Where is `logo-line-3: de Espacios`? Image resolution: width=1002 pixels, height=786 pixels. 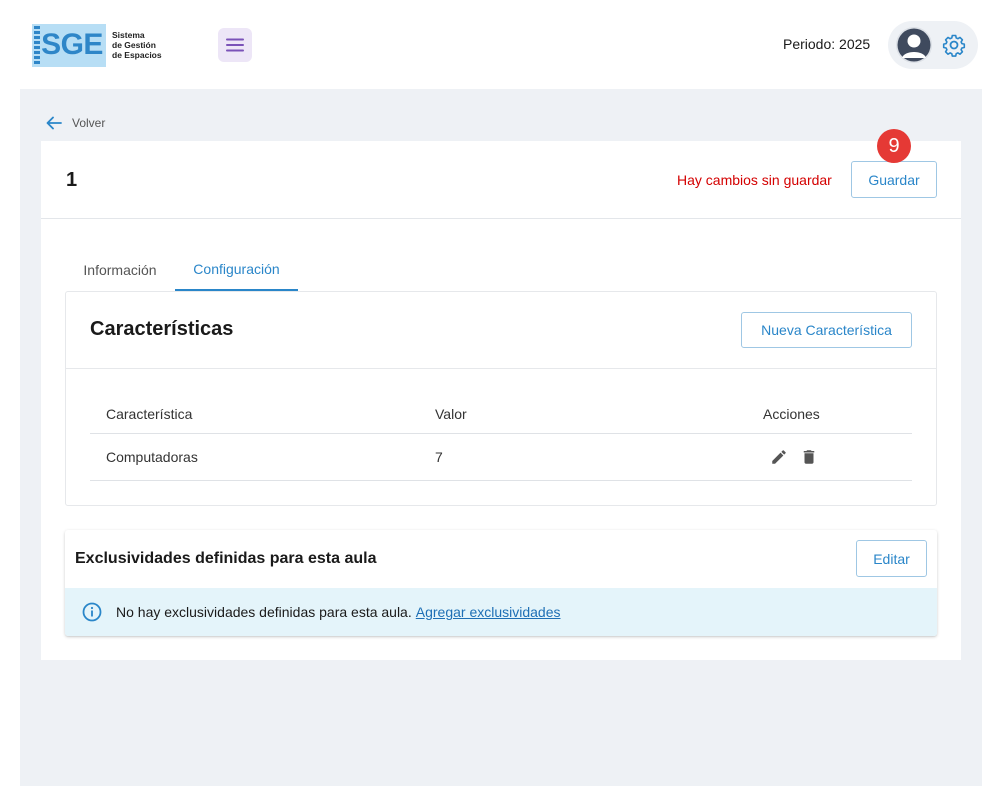
logo-line-3: de Espacios is located at coordinates (137, 55).